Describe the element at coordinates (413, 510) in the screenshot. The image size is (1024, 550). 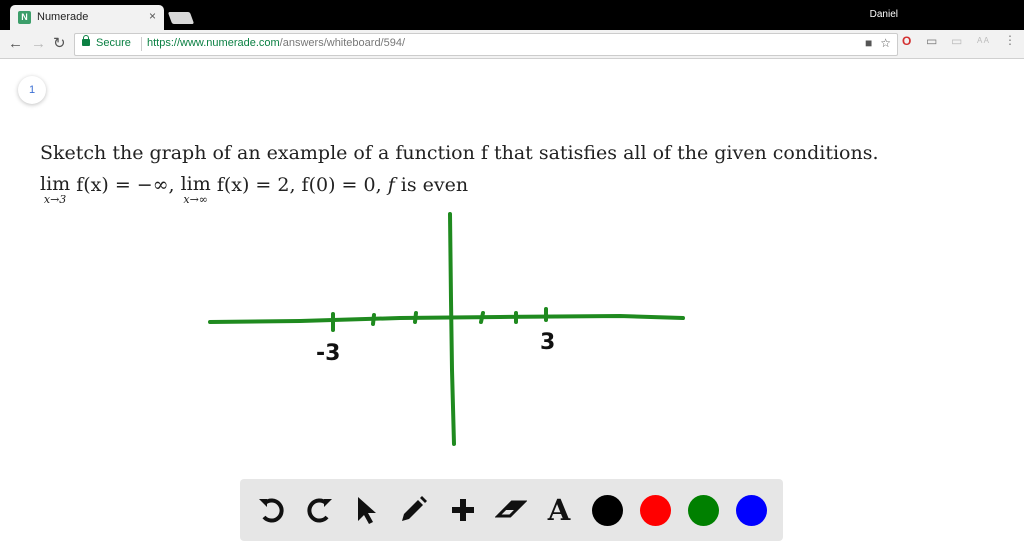
I see `pencil-icon` at that location.